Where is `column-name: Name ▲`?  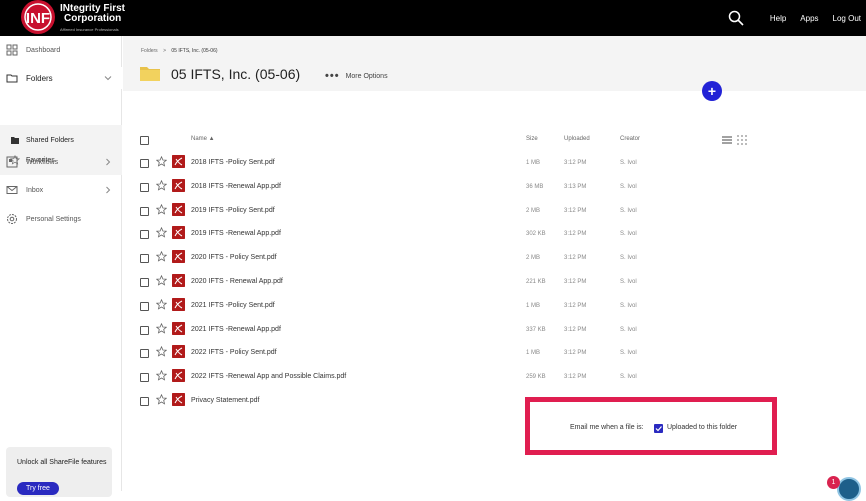 column-name: Name ▲ is located at coordinates (203, 139).